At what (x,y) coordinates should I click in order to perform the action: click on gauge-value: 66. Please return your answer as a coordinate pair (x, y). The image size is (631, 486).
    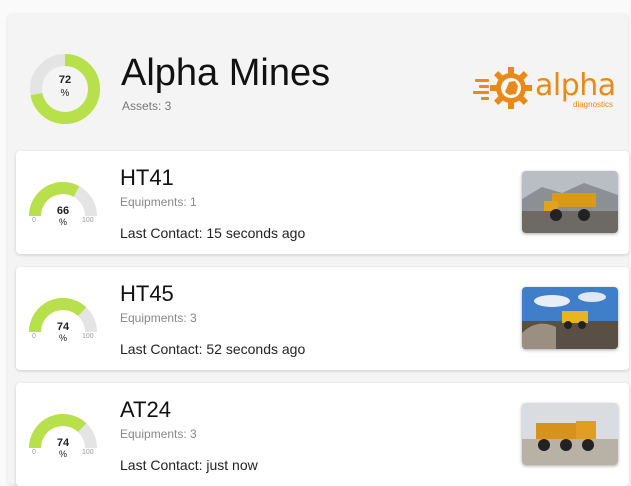
    Looking at the image, I should click on (63, 211).